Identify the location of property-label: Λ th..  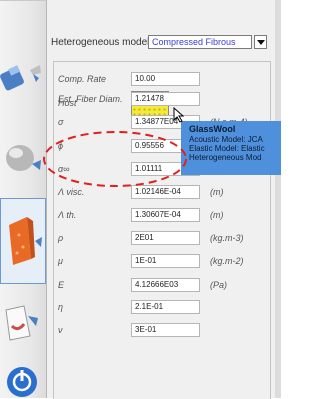
(67, 215).